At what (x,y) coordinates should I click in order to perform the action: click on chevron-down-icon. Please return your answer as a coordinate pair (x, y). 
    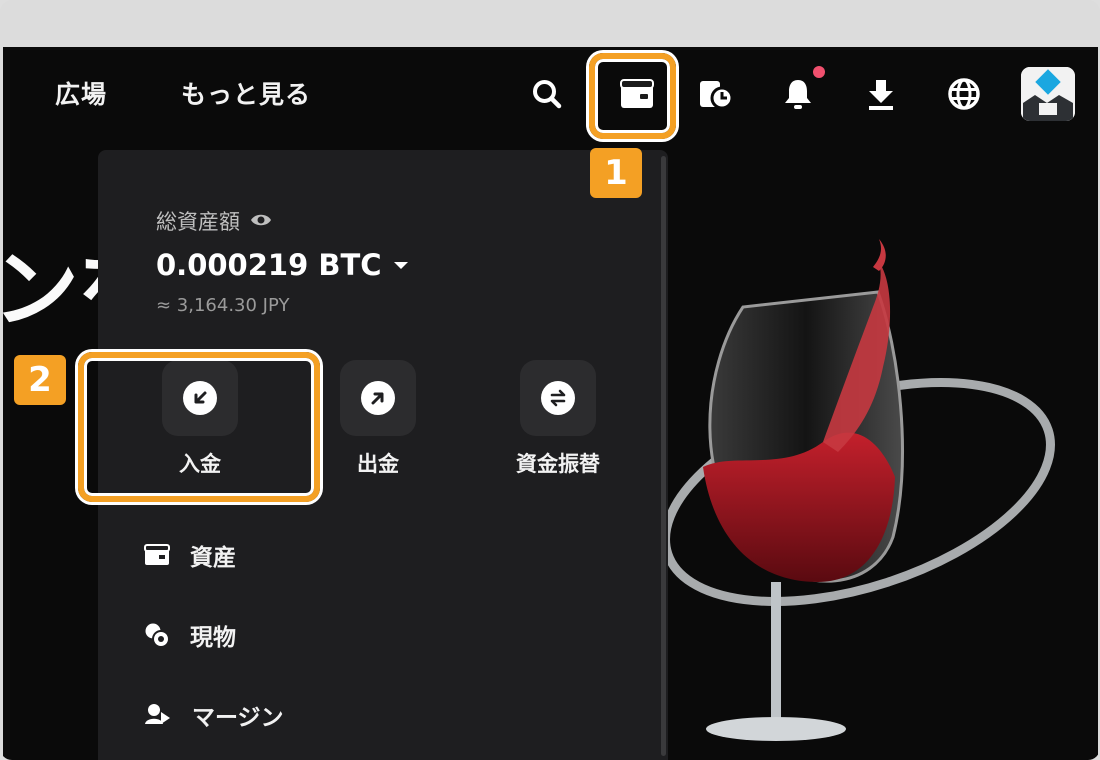
    Looking at the image, I should click on (400, 265).